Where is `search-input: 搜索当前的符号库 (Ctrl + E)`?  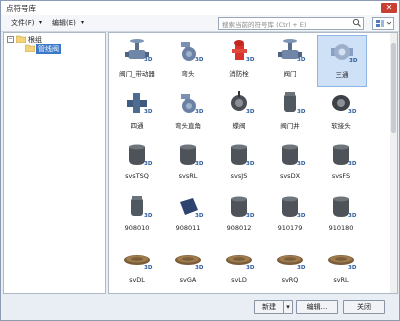 search-input: 搜索当前的符号库 (Ctrl + E) is located at coordinates (291, 23).